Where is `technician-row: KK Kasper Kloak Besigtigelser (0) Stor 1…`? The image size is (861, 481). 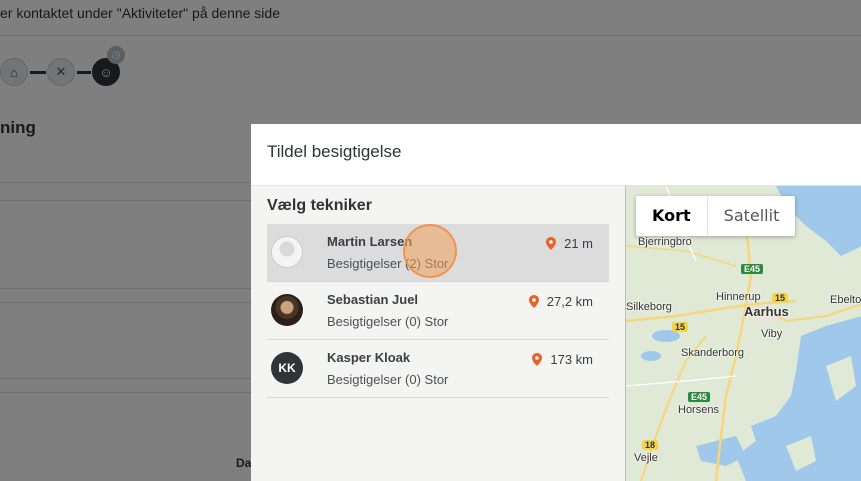 technician-row: KK Kasper Kloak Besigtigelser (0) Stor 1… is located at coordinates (438, 369).